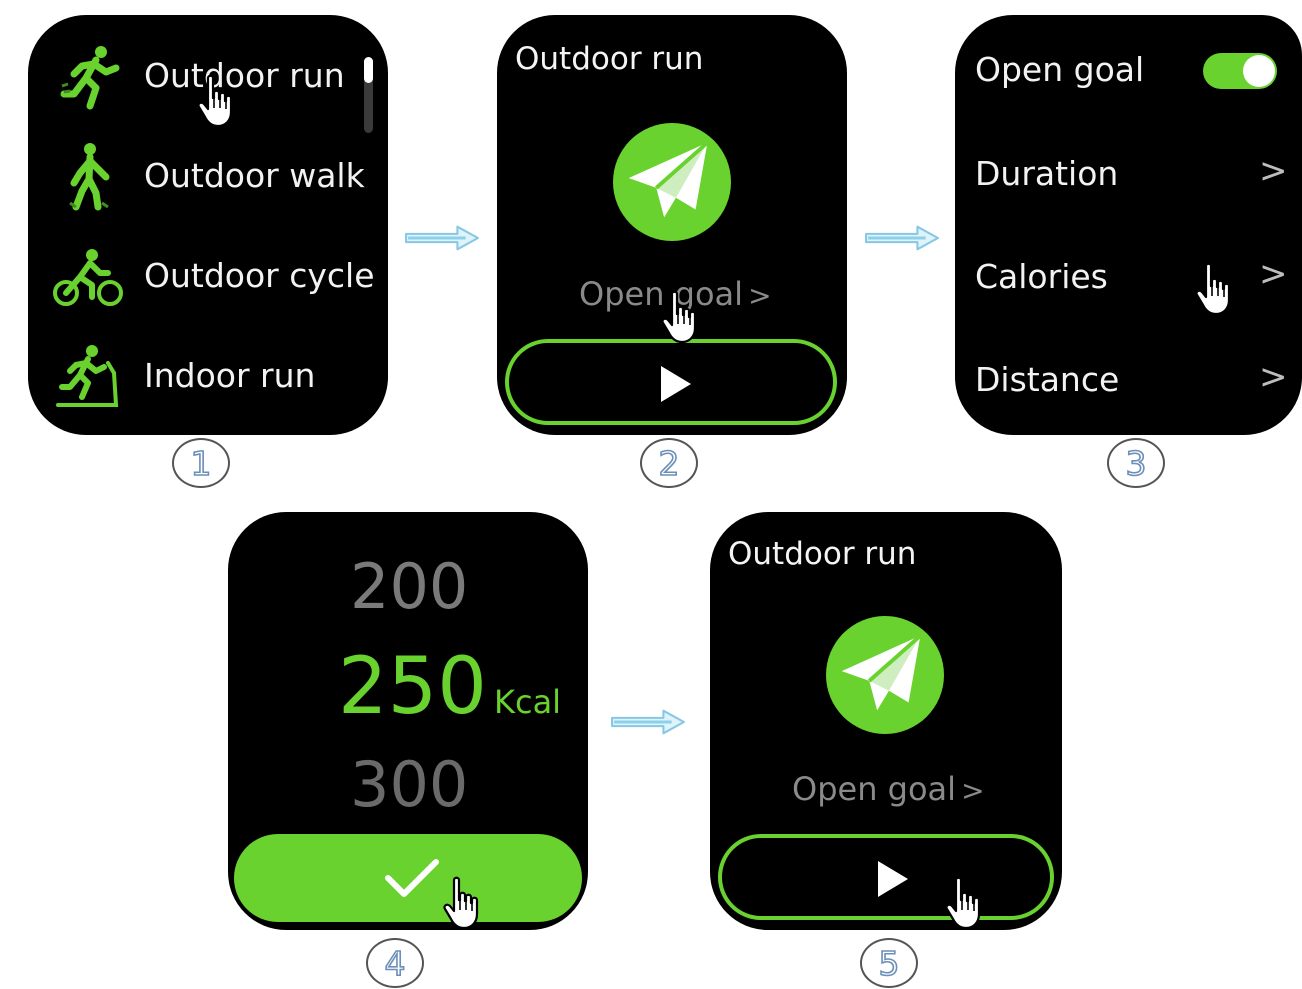  I want to click on open-goal-link: Open goal >, so click(888, 789).